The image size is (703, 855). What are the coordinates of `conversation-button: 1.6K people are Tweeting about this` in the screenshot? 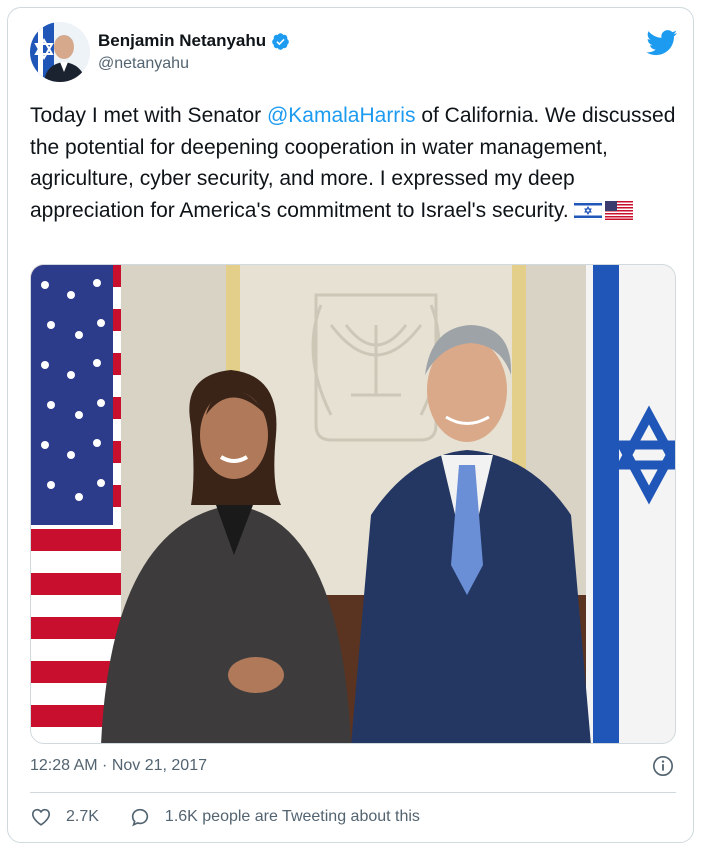 It's located at (274, 817).